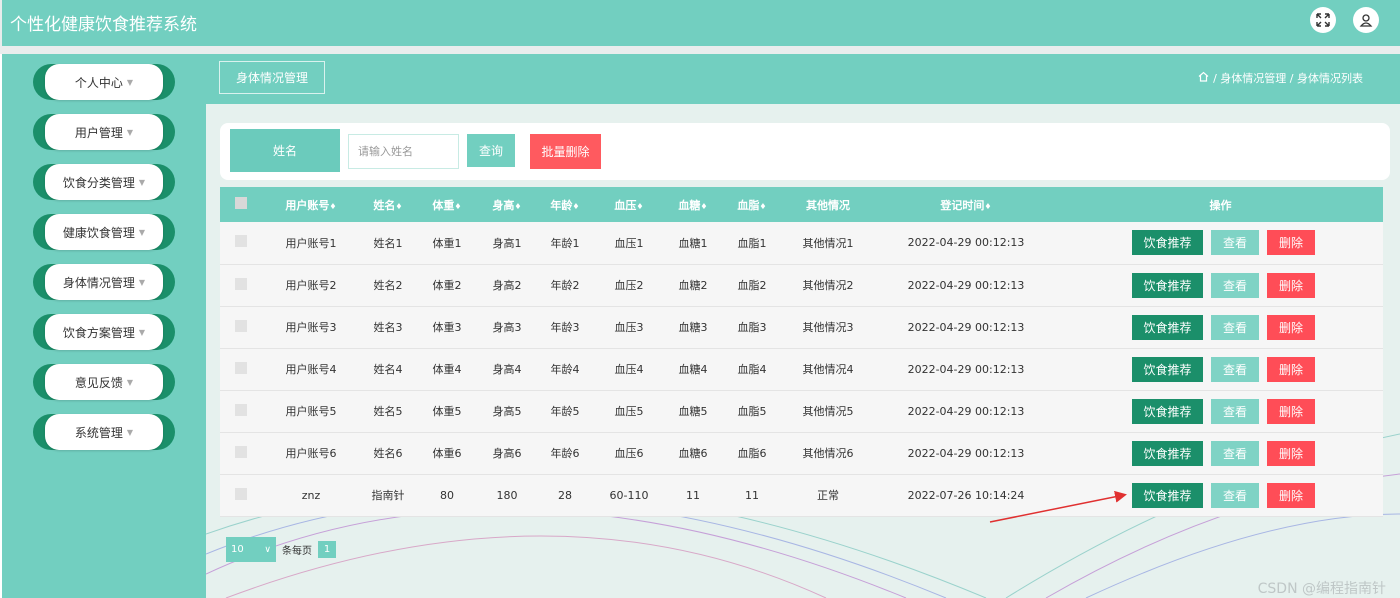 The height and width of the screenshot is (598, 1400). What do you see at coordinates (311, 285) in the screenshot?
I see `table-cell: 用户账号2` at bounding box center [311, 285].